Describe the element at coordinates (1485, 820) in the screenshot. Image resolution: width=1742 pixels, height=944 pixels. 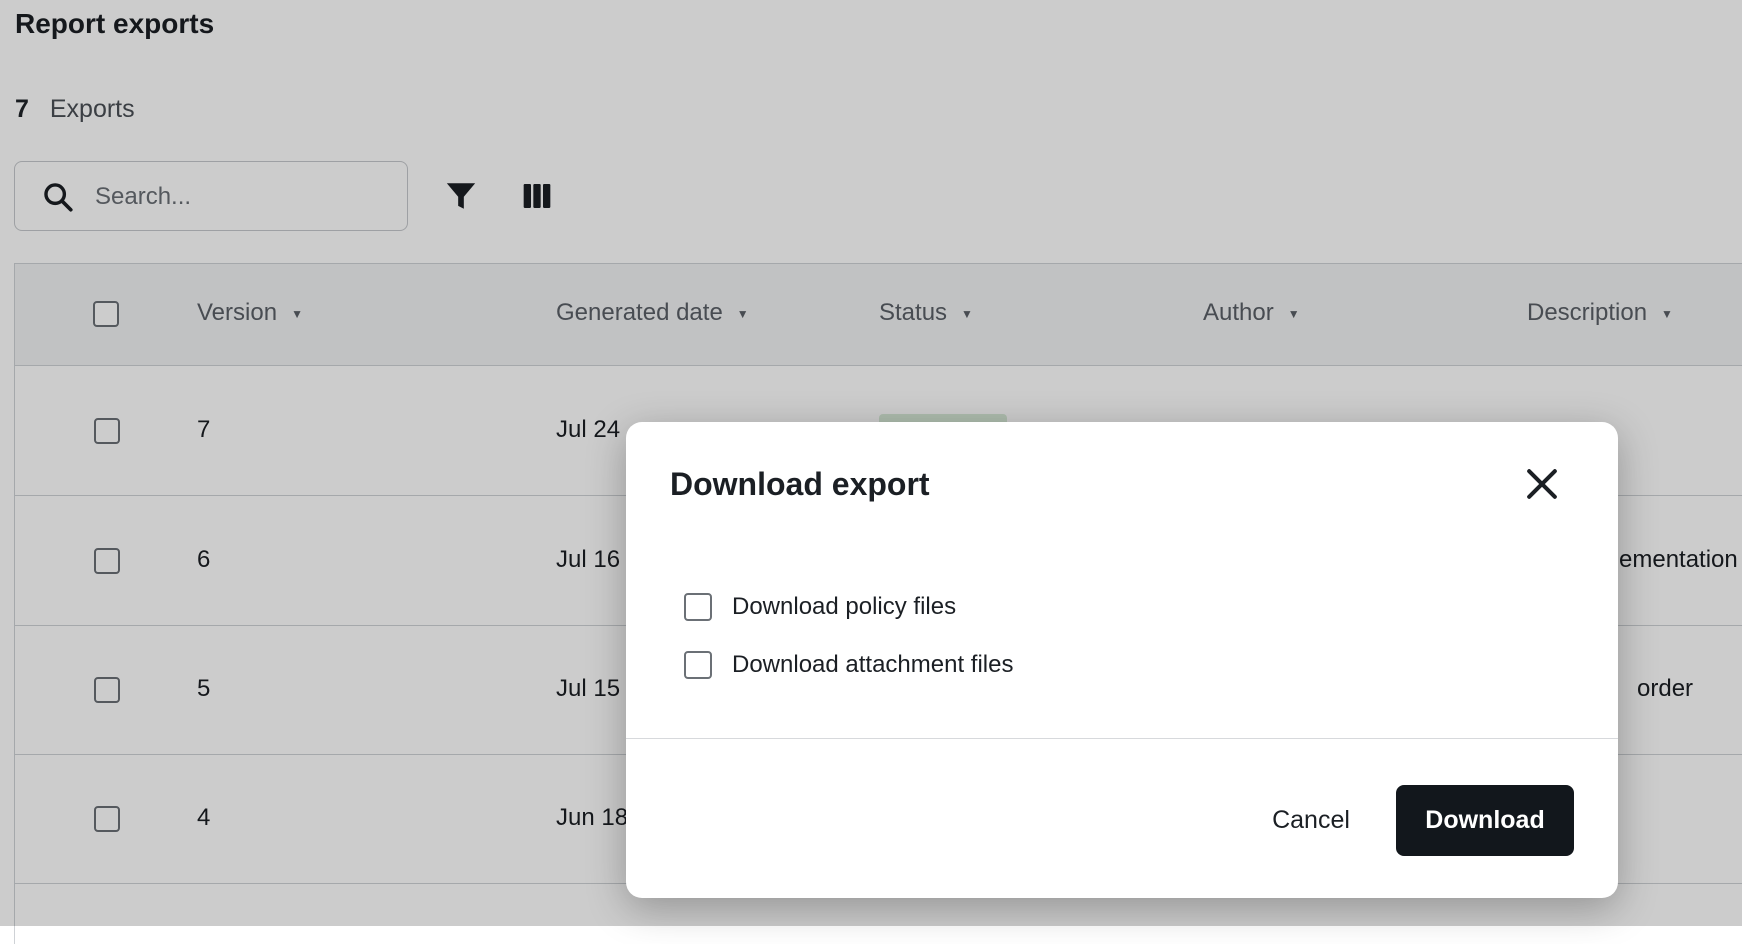
I see `download-button: Download` at that location.